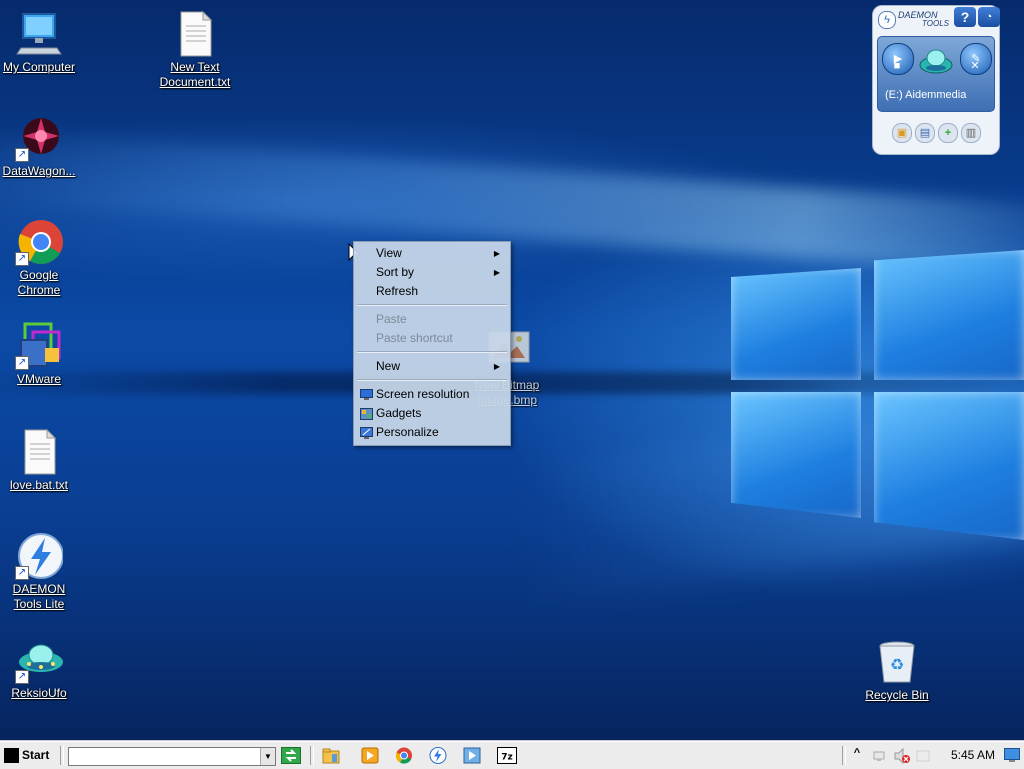  I want to click on recycle-bin-icon: ♻, so click(897, 662).